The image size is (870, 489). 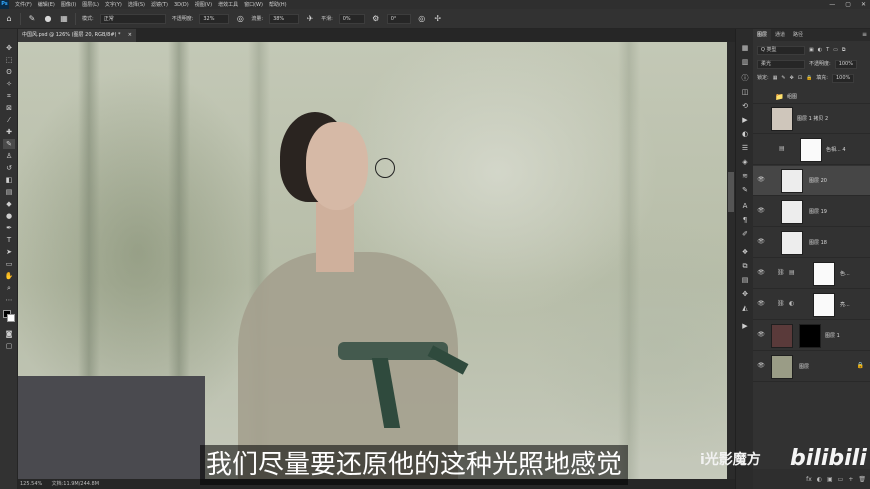 I want to click on add-mask-icon: ▣, so click(x=830, y=479).